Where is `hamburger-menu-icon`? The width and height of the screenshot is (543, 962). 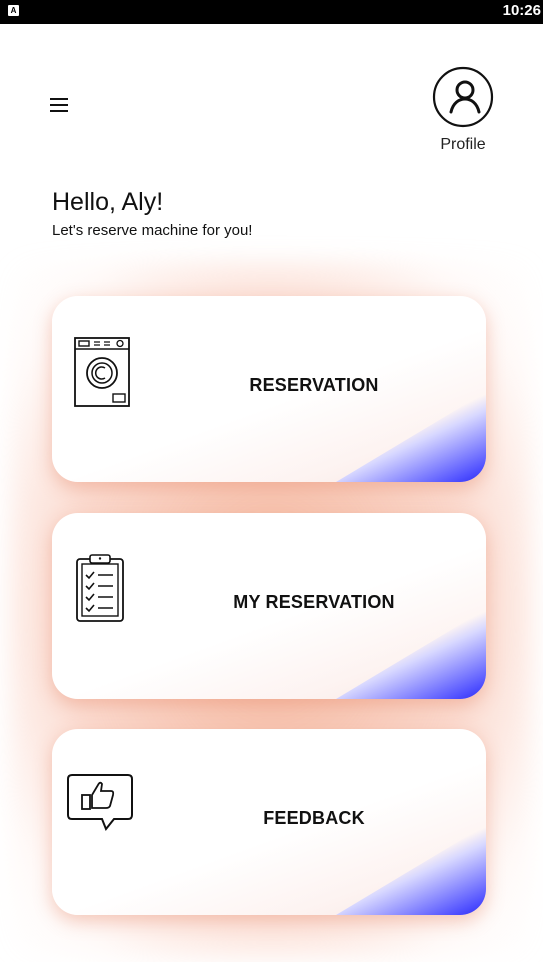 hamburger-menu-icon is located at coordinates (60, 105).